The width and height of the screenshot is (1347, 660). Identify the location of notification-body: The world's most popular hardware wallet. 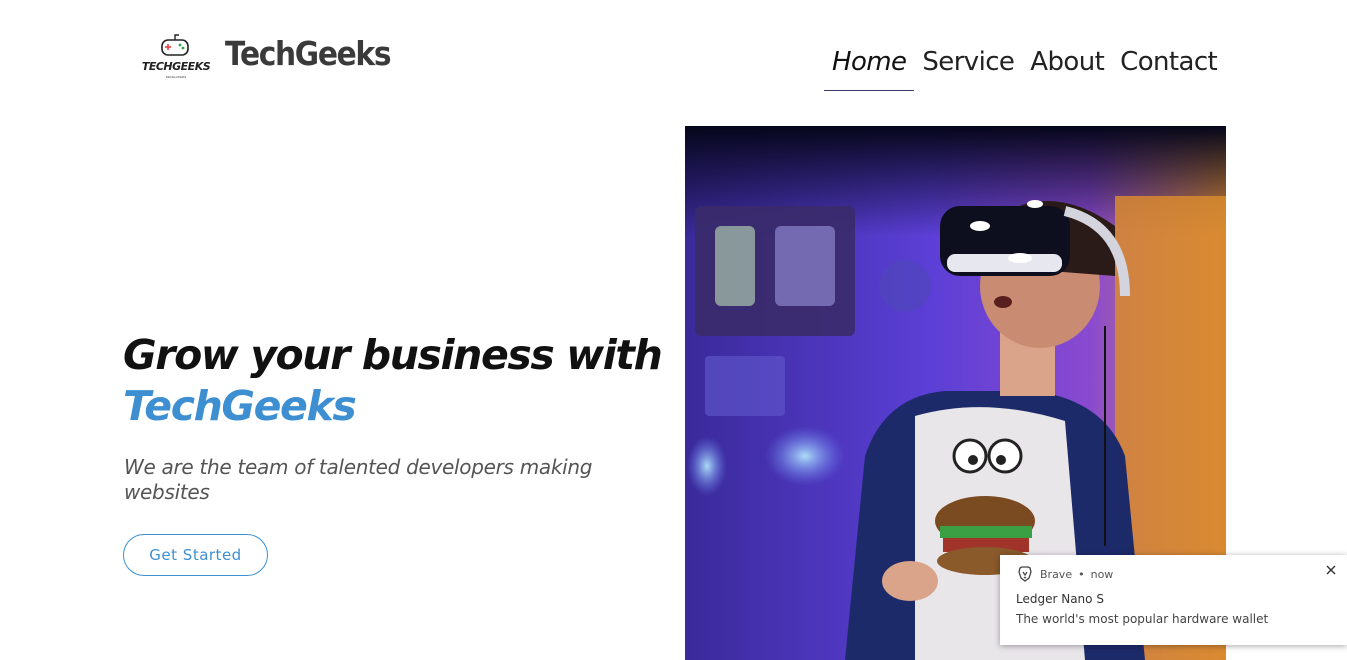
(1142, 619).